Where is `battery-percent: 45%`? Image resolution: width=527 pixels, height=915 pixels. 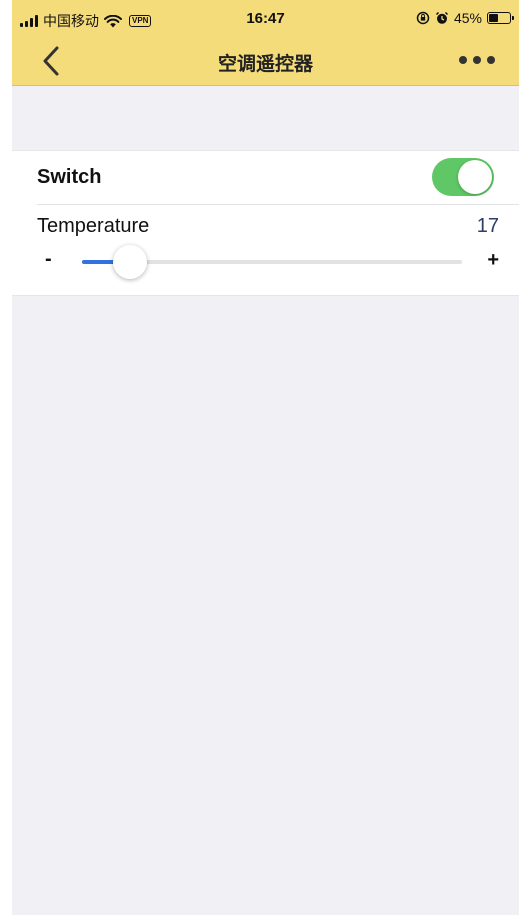 battery-percent: 45% is located at coordinates (467, 18).